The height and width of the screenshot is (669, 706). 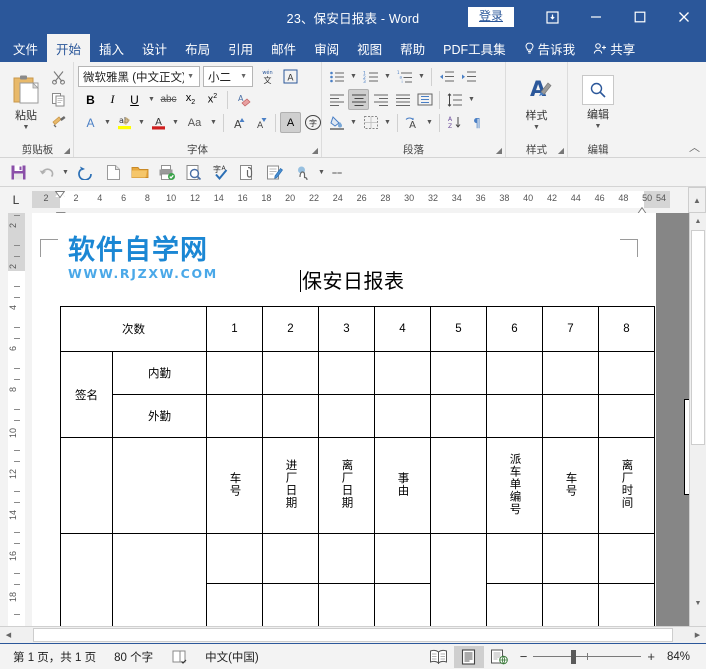 I want to click on clipboard-dialog-launcher: ◢, so click(x=67, y=150).